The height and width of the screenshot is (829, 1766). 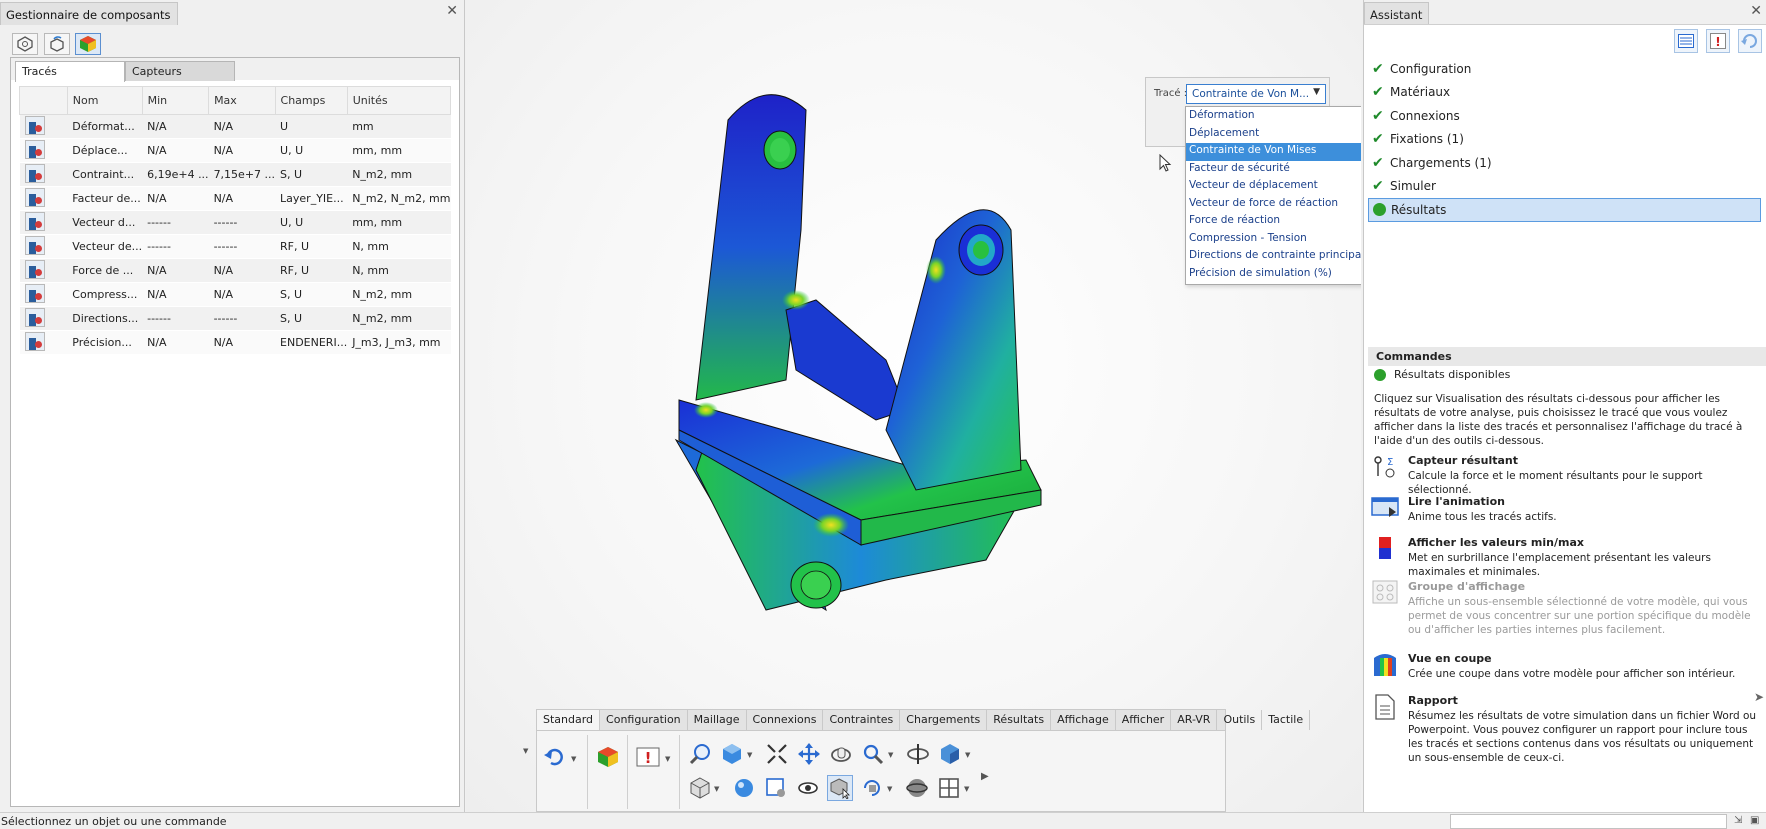 I want to click on ribbon-tab-standard: Standard, so click(x=569, y=720).